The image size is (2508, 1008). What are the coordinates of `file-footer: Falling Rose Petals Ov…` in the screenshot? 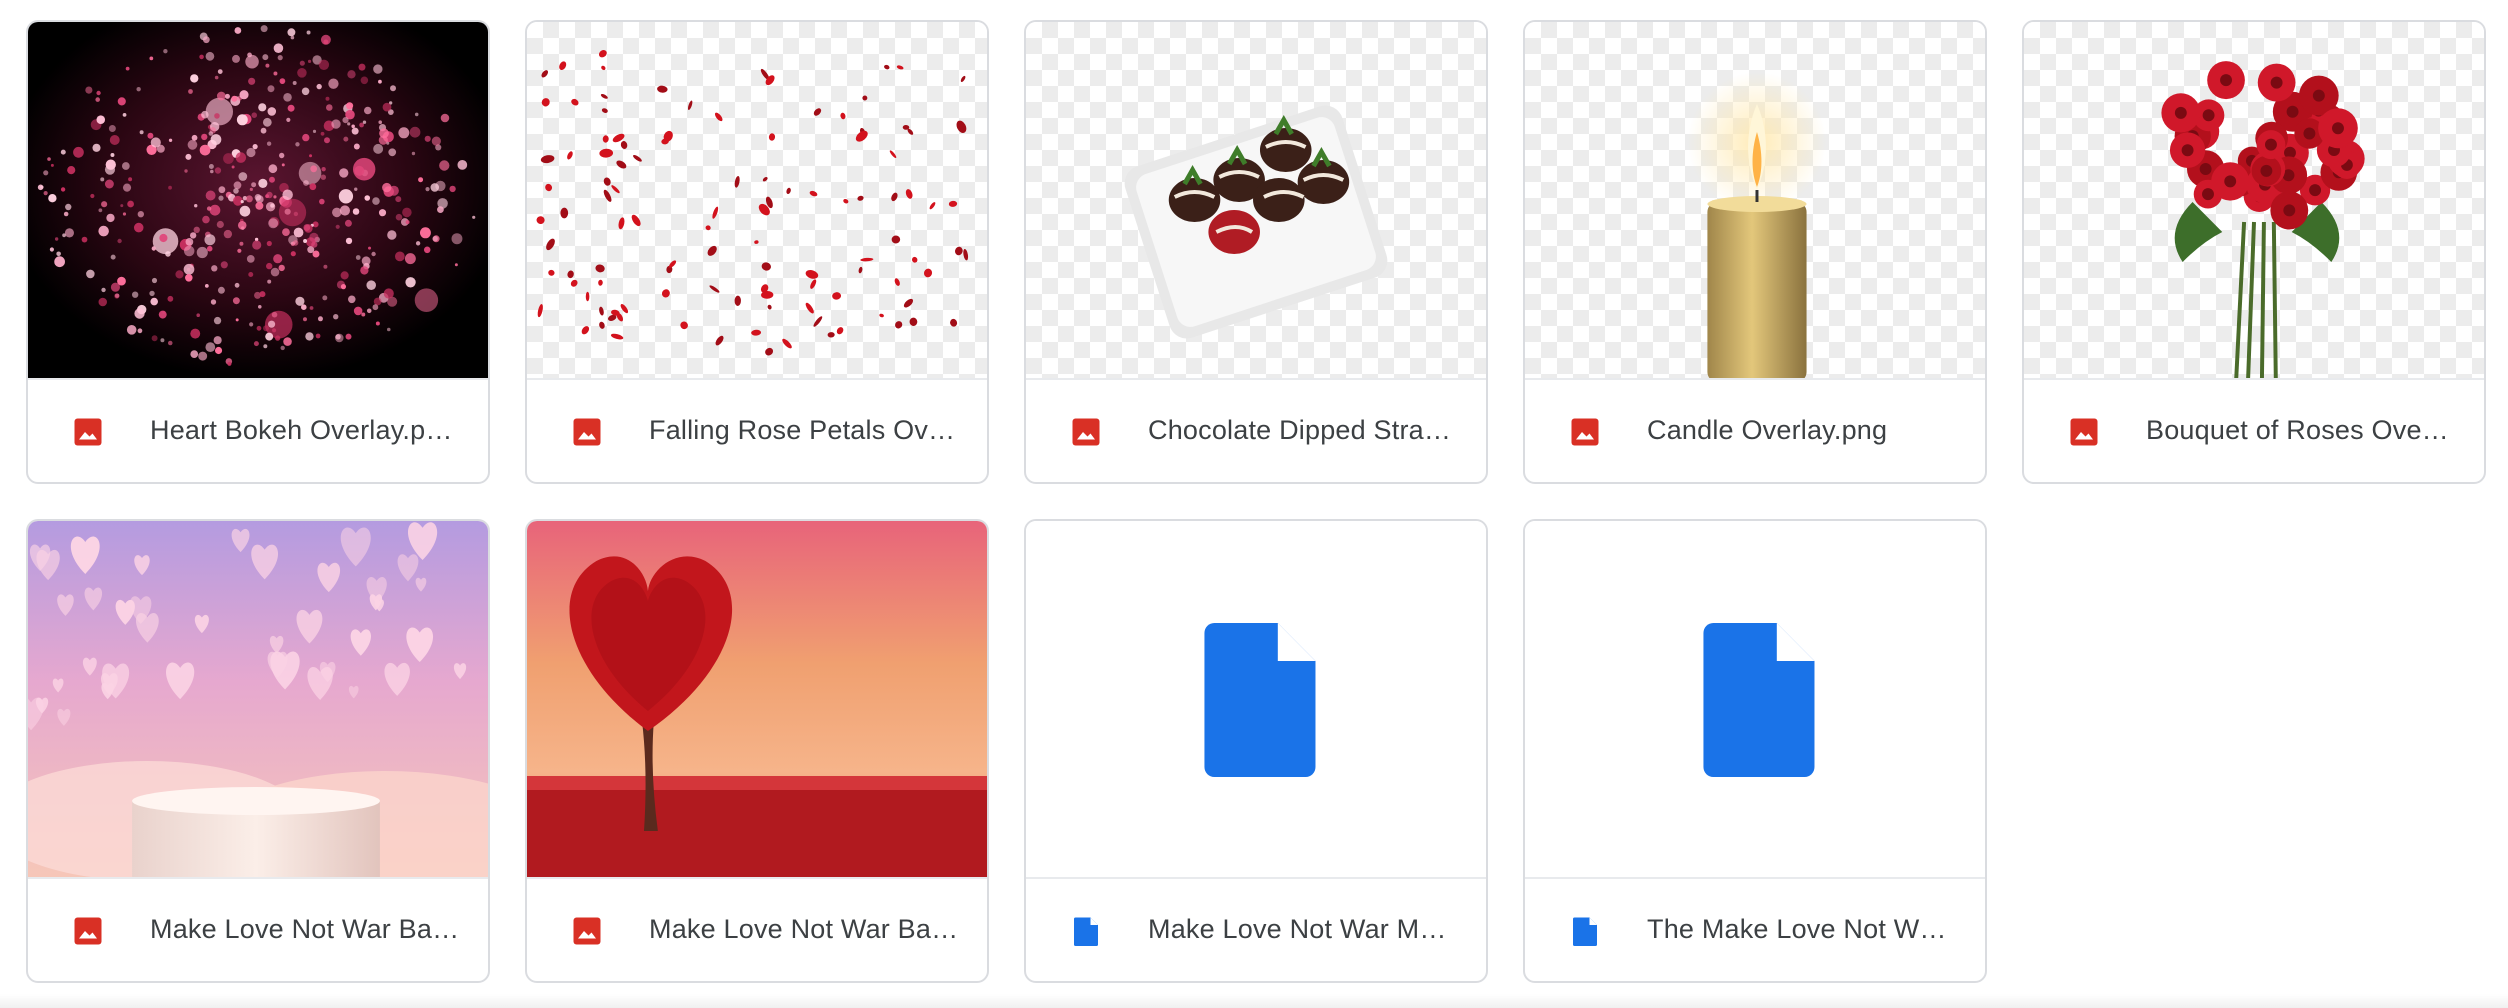 It's located at (757, 430).